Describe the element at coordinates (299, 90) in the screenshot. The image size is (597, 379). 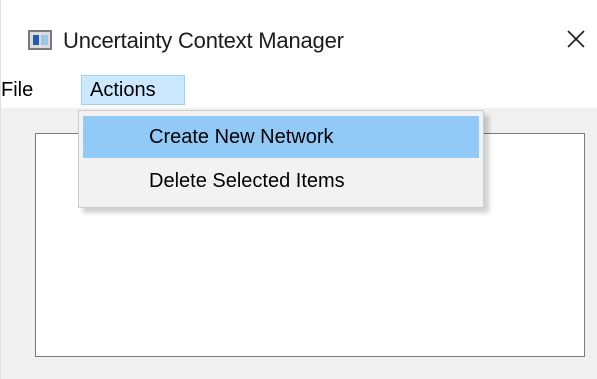
I see `menu-bar: File Actions` at that location.